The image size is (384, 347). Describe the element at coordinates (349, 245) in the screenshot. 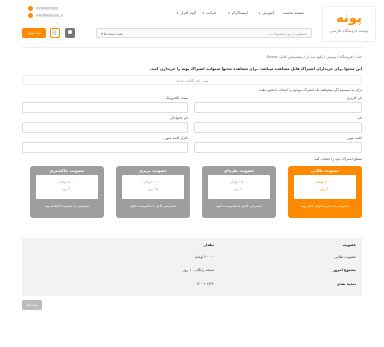

I see `membership-label: عضویت` at that location.